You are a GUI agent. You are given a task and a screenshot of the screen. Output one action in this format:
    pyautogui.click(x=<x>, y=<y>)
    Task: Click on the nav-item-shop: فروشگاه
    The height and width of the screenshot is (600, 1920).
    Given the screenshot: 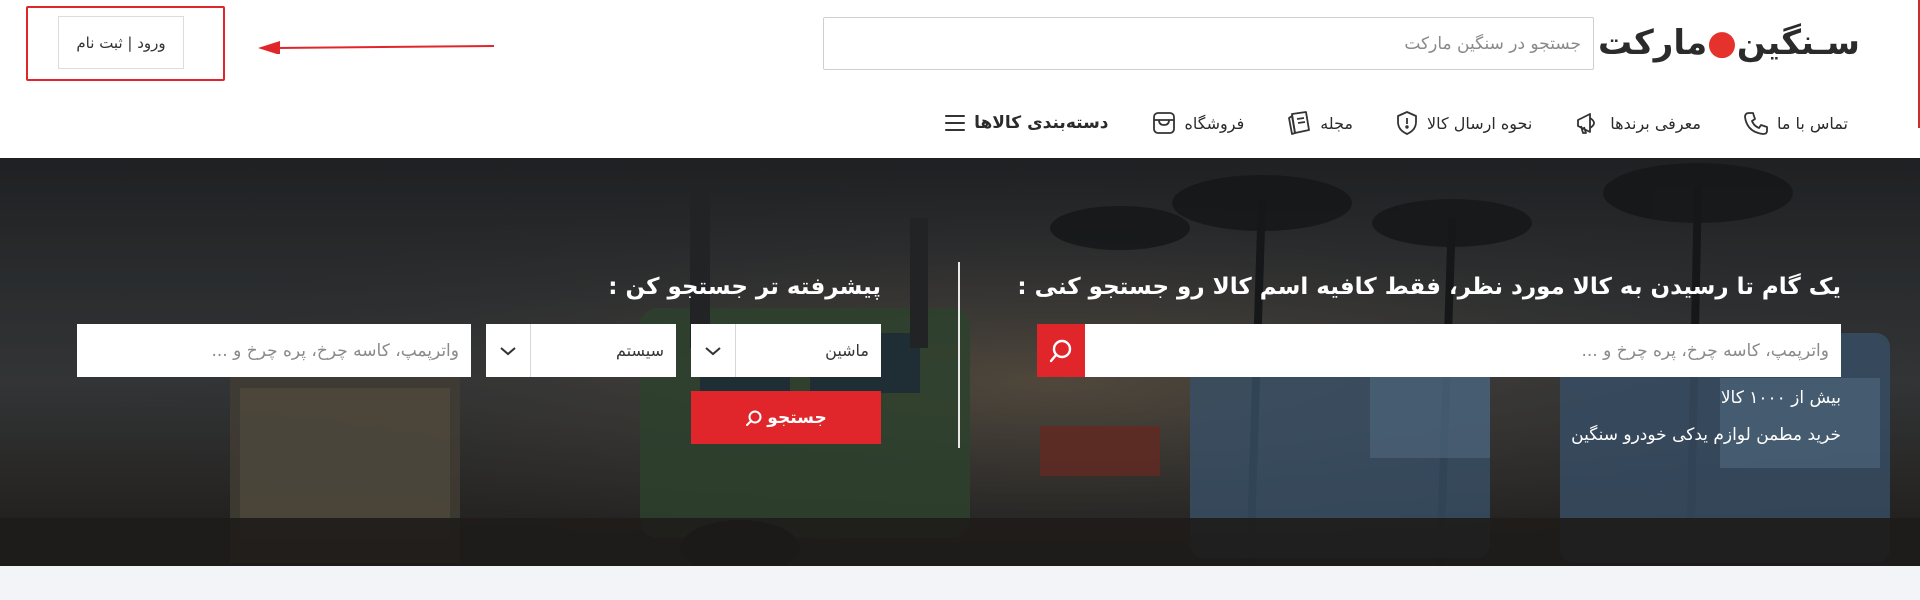 What is the action you would take?
    pyautogui.click(x=1198, y=123)
    